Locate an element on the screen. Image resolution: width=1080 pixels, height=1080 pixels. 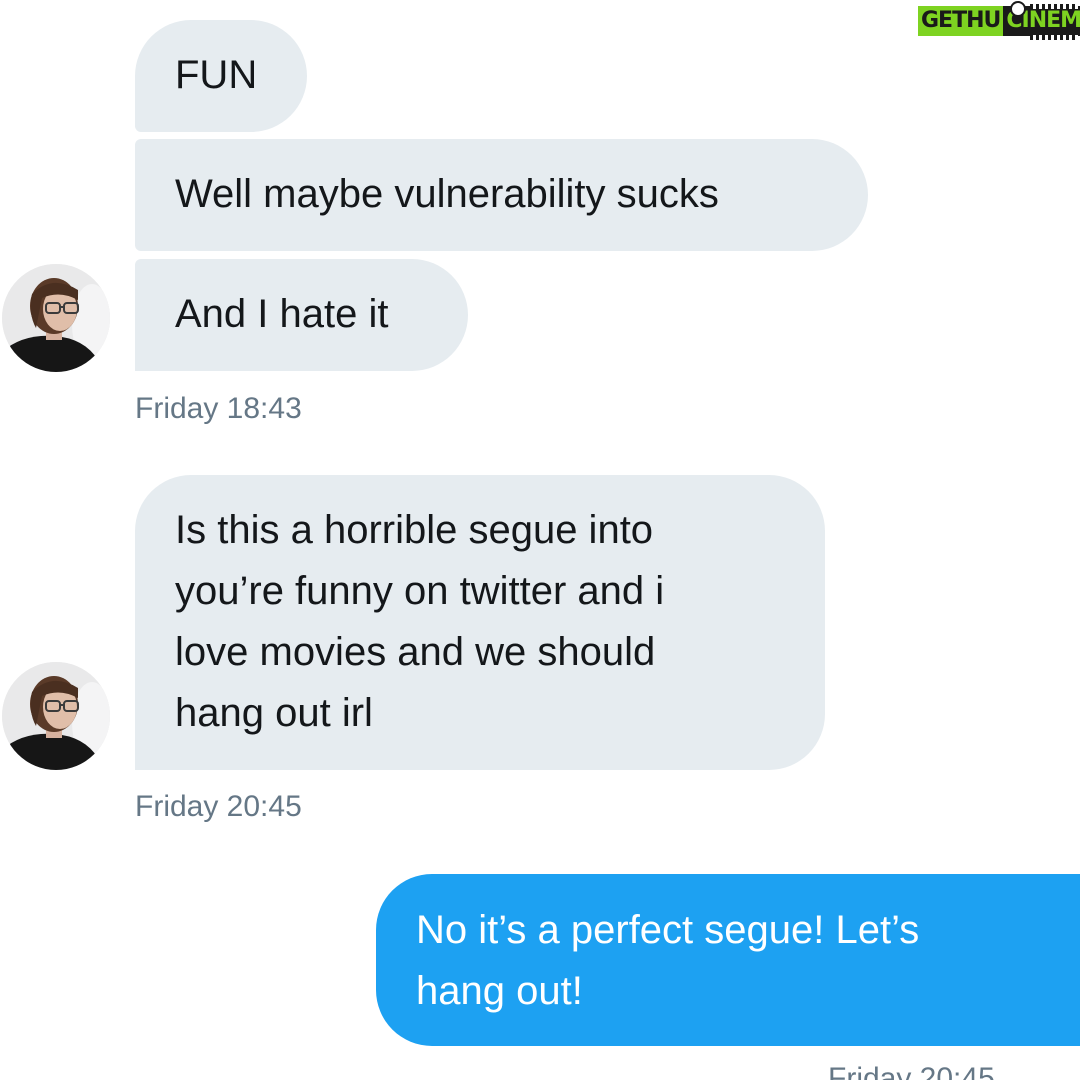
message-text-line: No it’s a perfect segue! Let’s is located at coordinates (668, 930).